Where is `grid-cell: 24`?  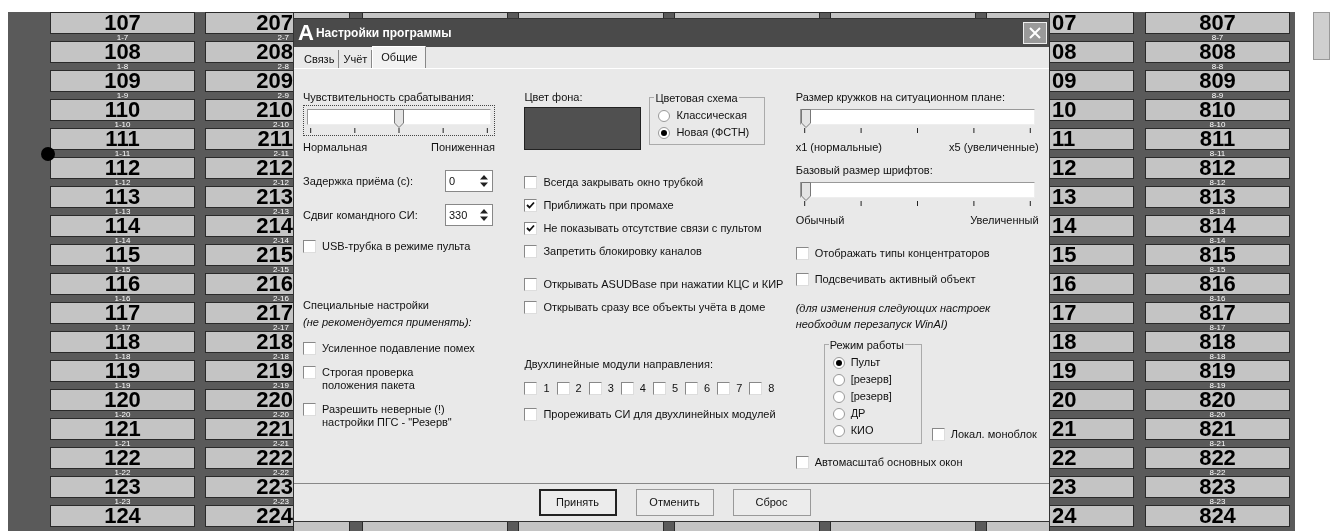
grid-cell: 24 is located at coordinates (1092, 516).